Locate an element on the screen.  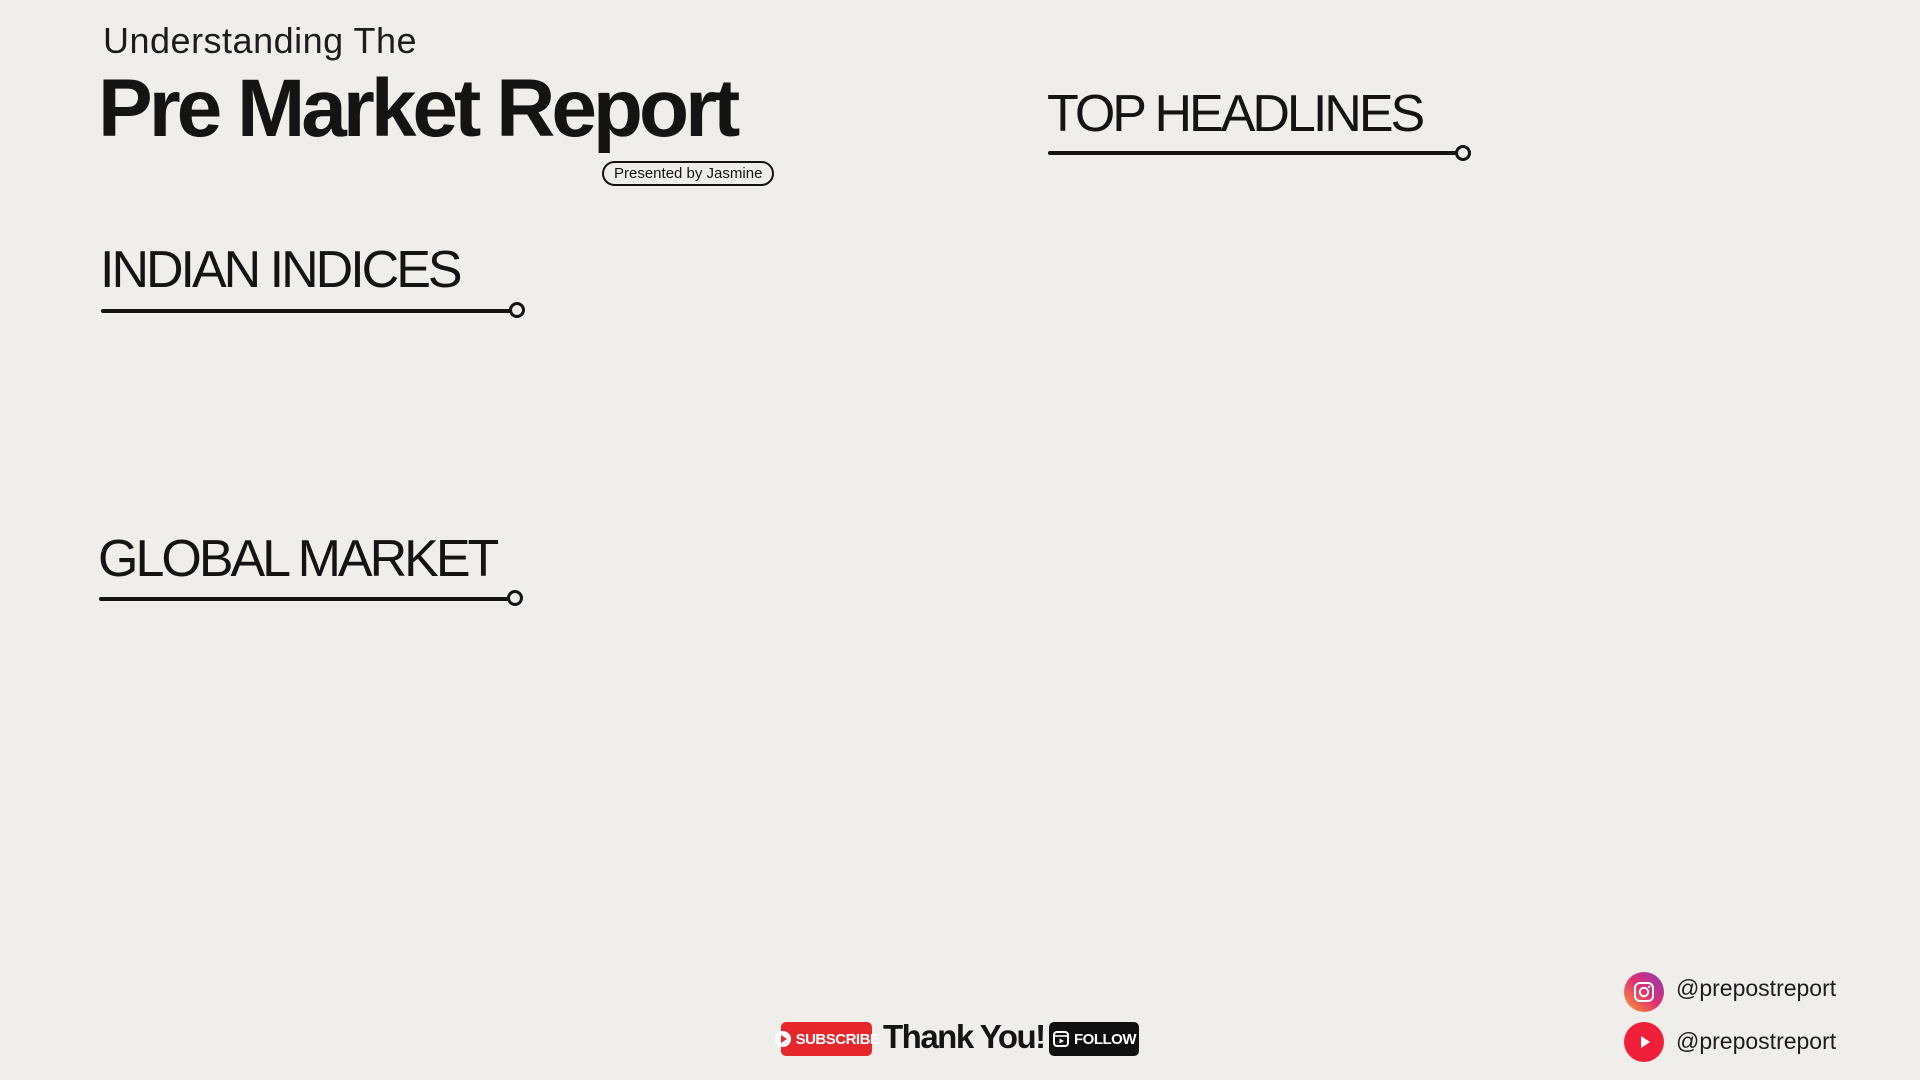
report-subtitle: Understanding The is located at coordinates (260, 40).